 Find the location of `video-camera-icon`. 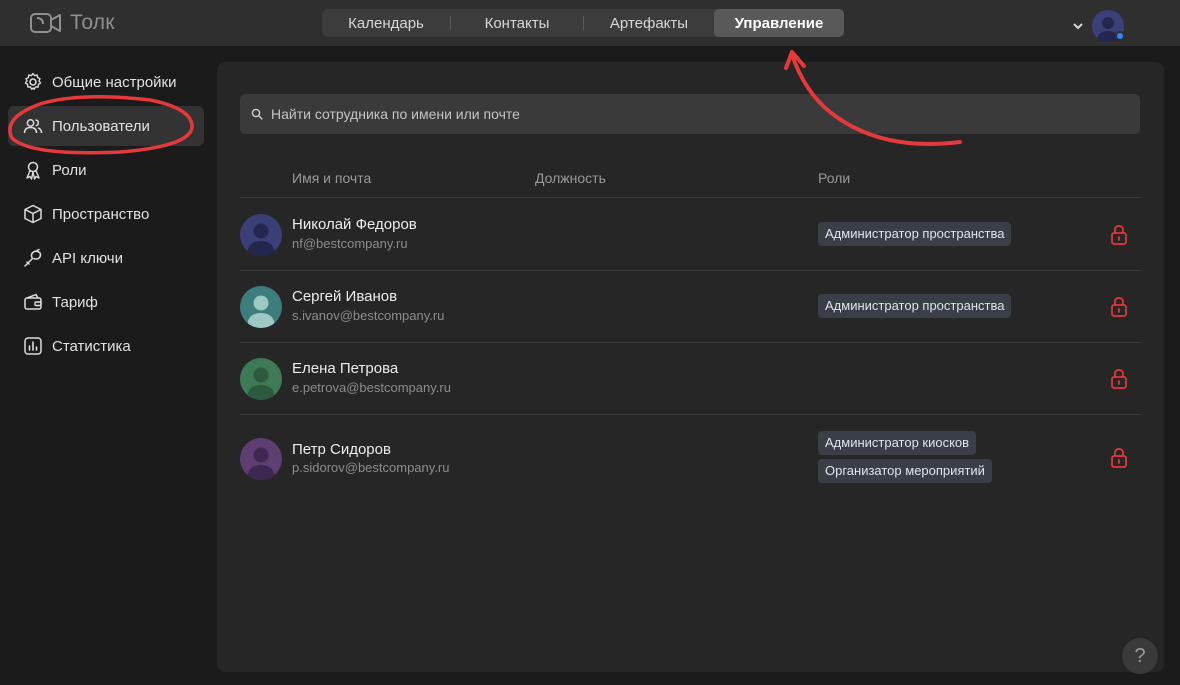

video-camera-icon is located at coordinates (45, 23).